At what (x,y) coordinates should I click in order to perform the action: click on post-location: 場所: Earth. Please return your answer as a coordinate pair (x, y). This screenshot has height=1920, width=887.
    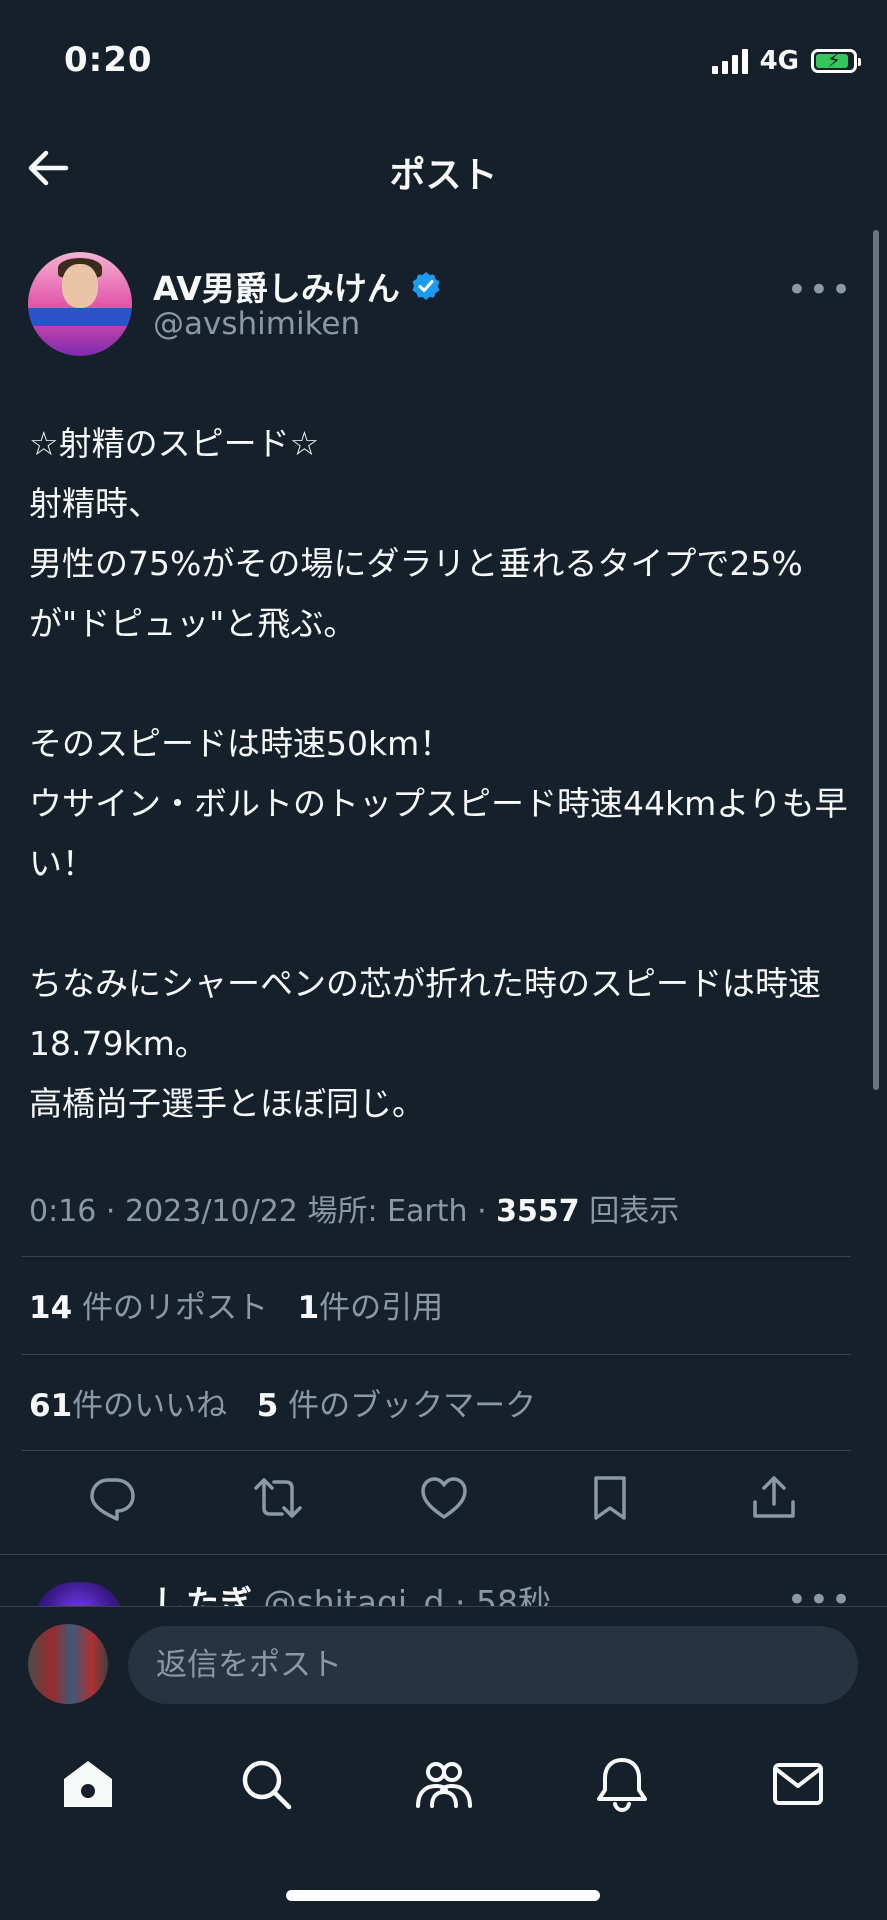
    Looking at the image, I should click on (387, 1211).